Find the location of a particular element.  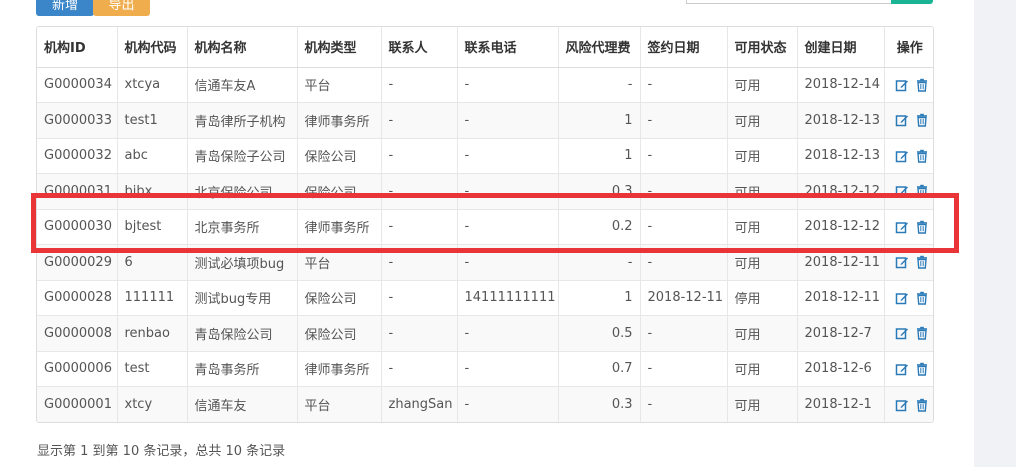

table-row: G0000034 xtcya 信通车友A 平台 - - - - 可用 2018-12-14 is located at coordinates (485, 85).